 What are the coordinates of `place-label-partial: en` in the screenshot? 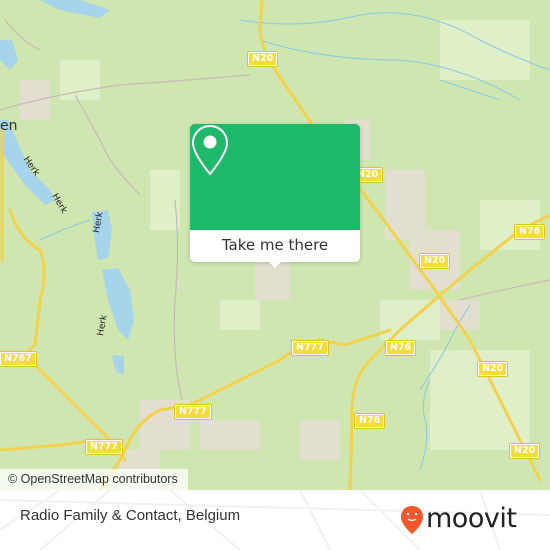 It's located at (9, 126).